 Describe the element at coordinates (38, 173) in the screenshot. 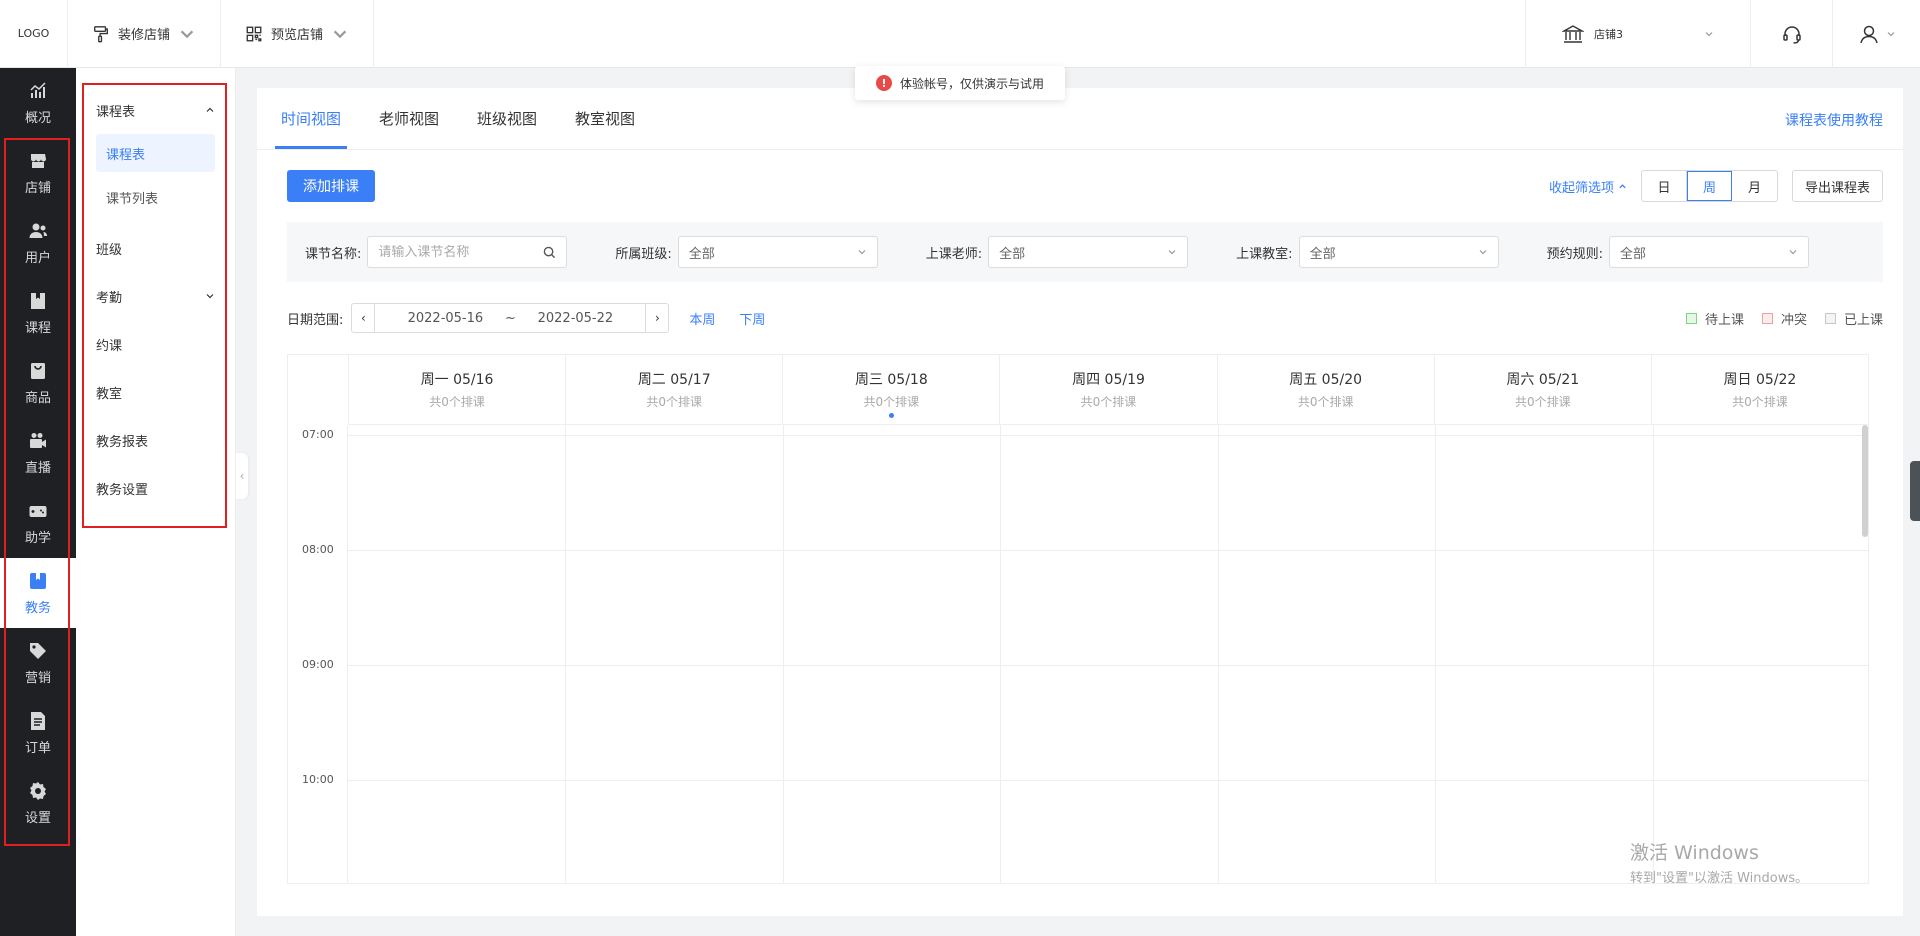

I see `nav-item-store: 店铺` at that location.